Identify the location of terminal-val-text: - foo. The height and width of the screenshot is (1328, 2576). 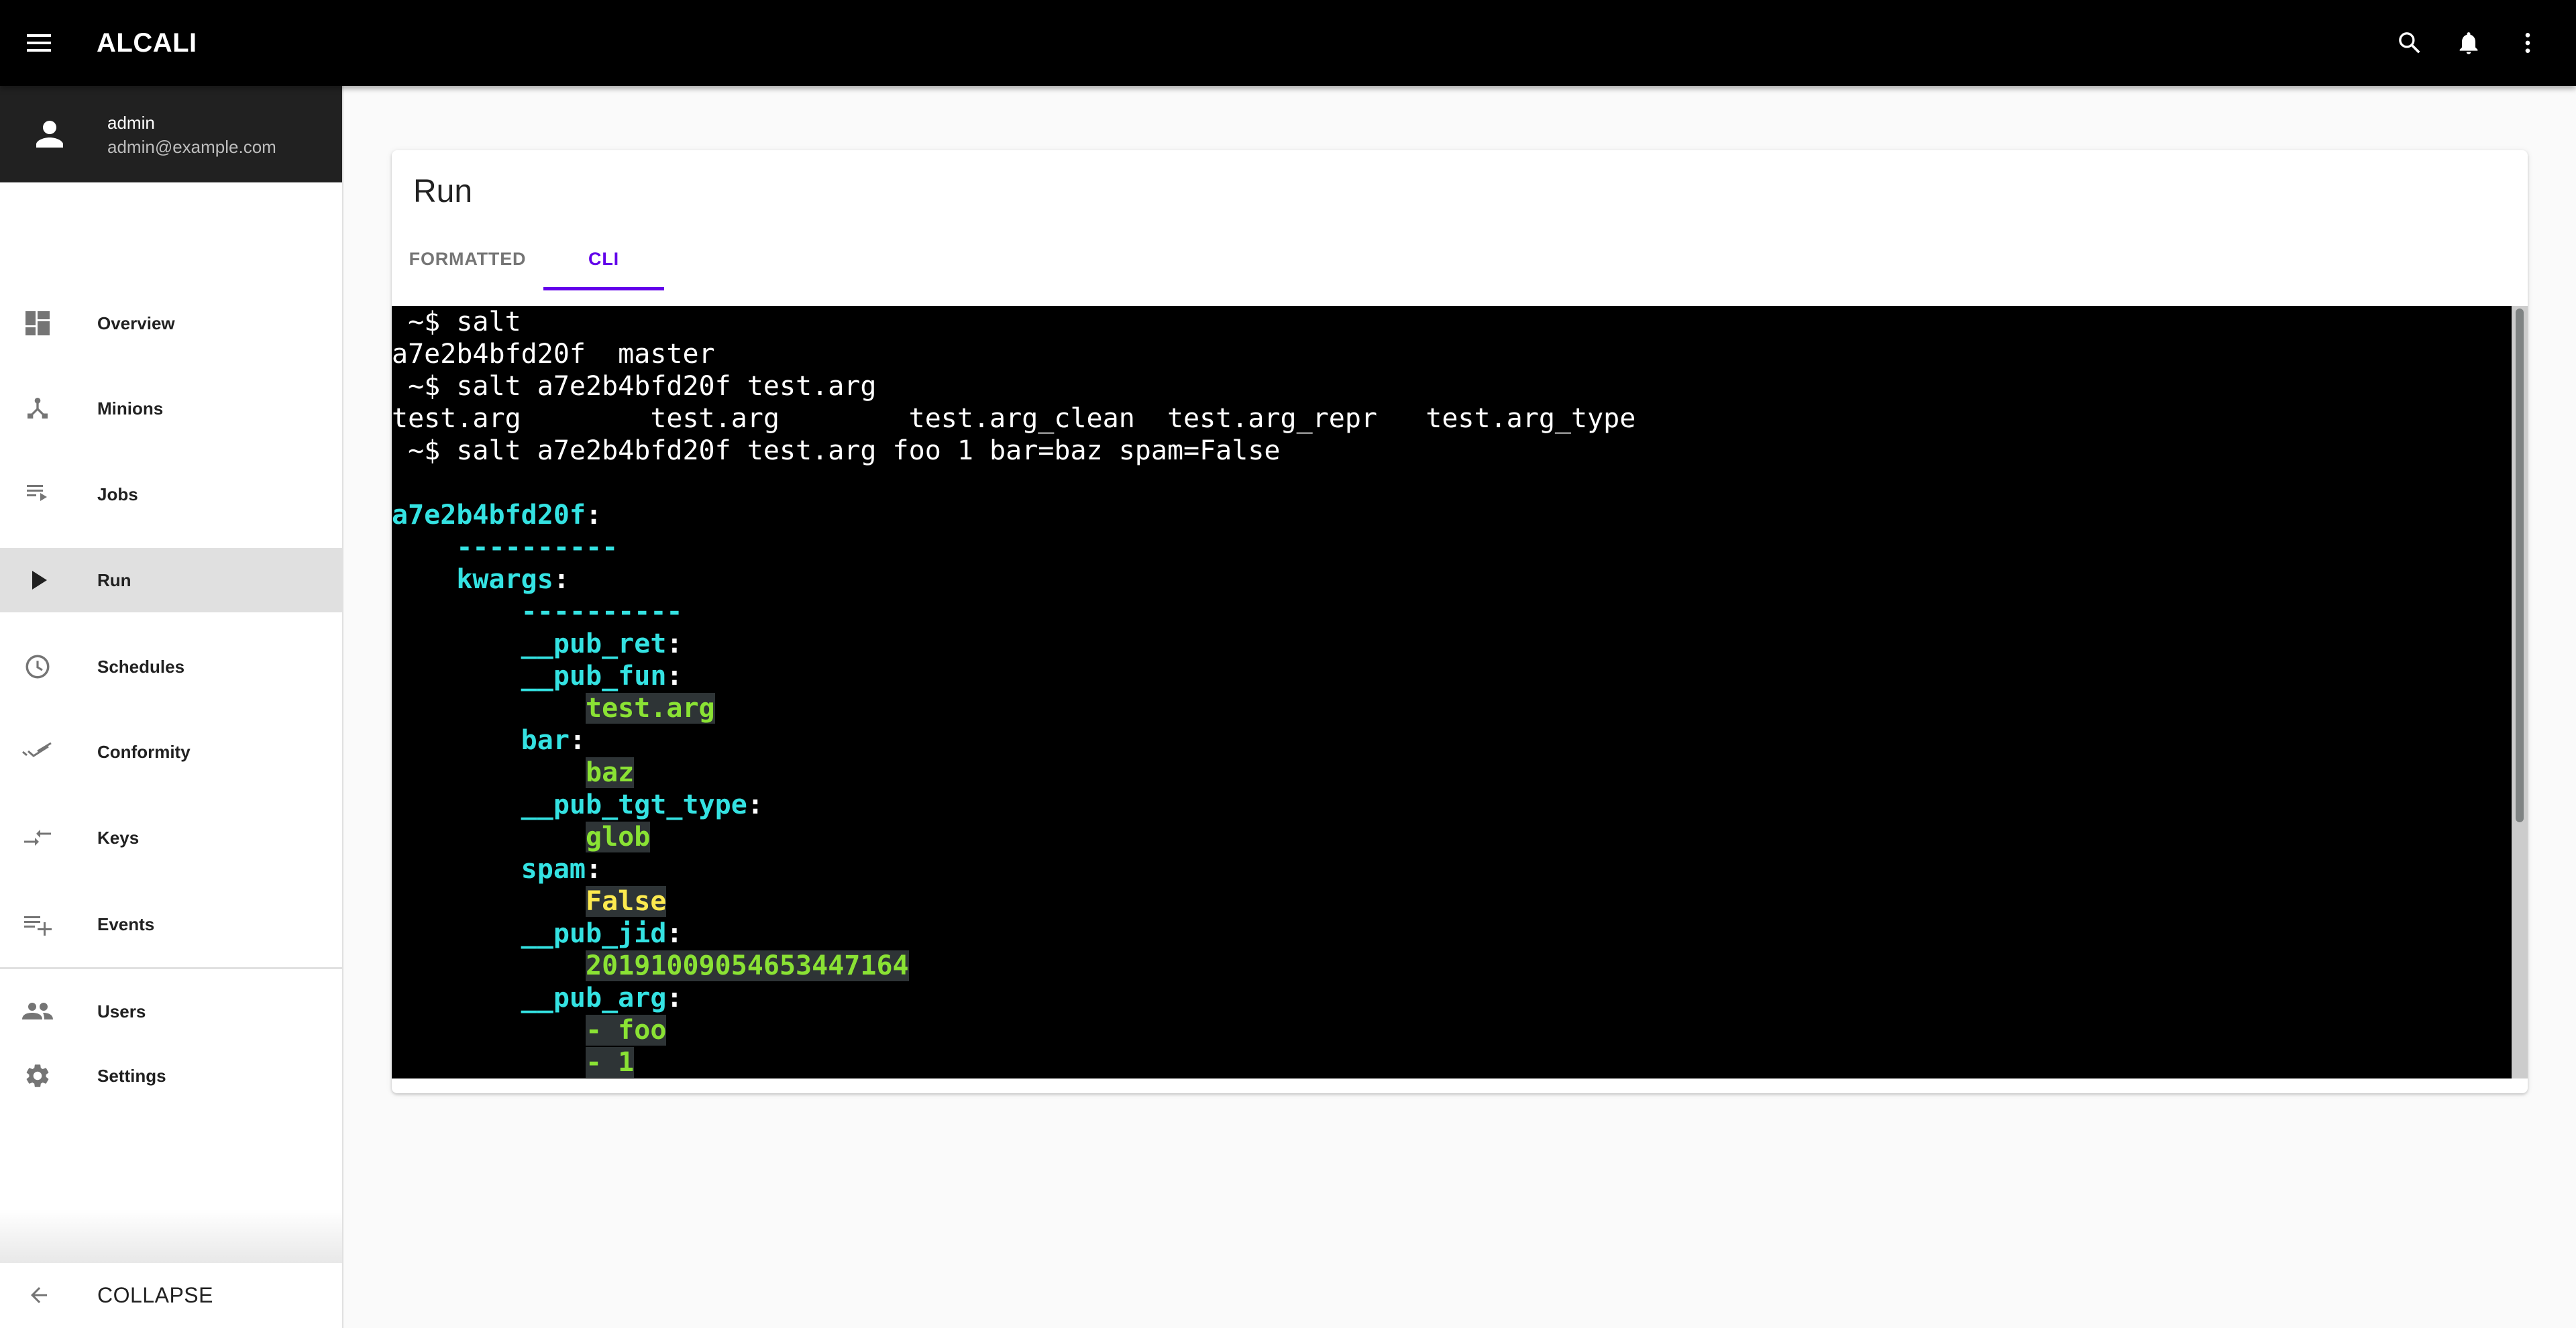
(626, 1030).